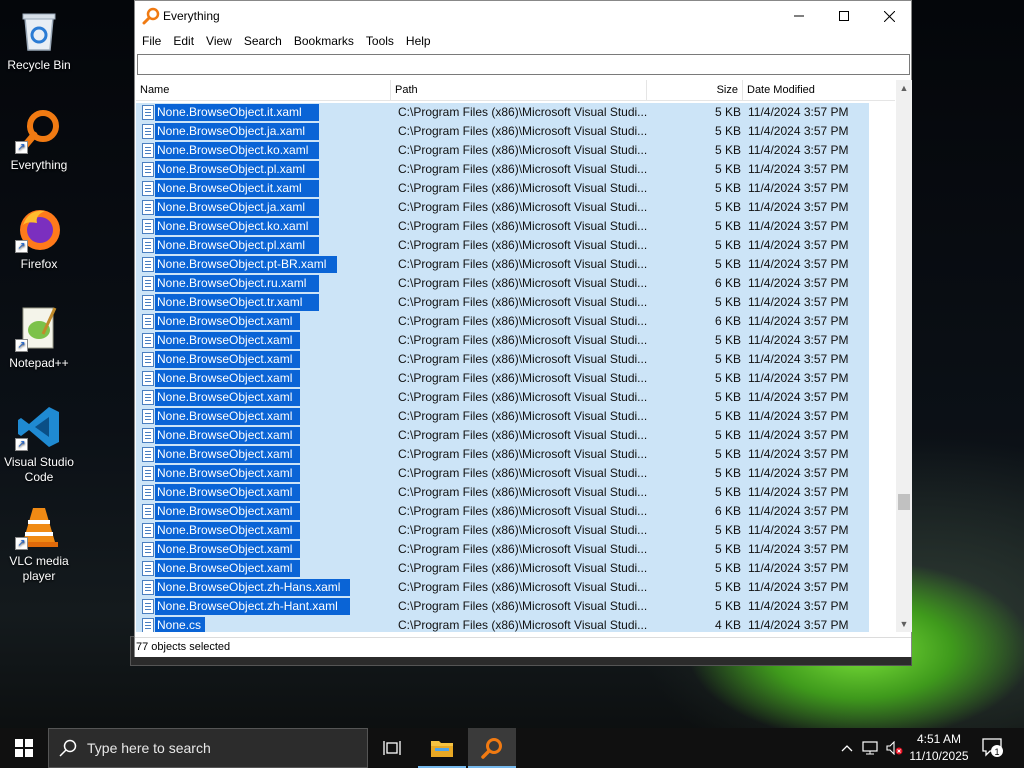  Describe the element at coordinates (904, 502) in the screenshot. I see `scrollbar-thumb` at that location.